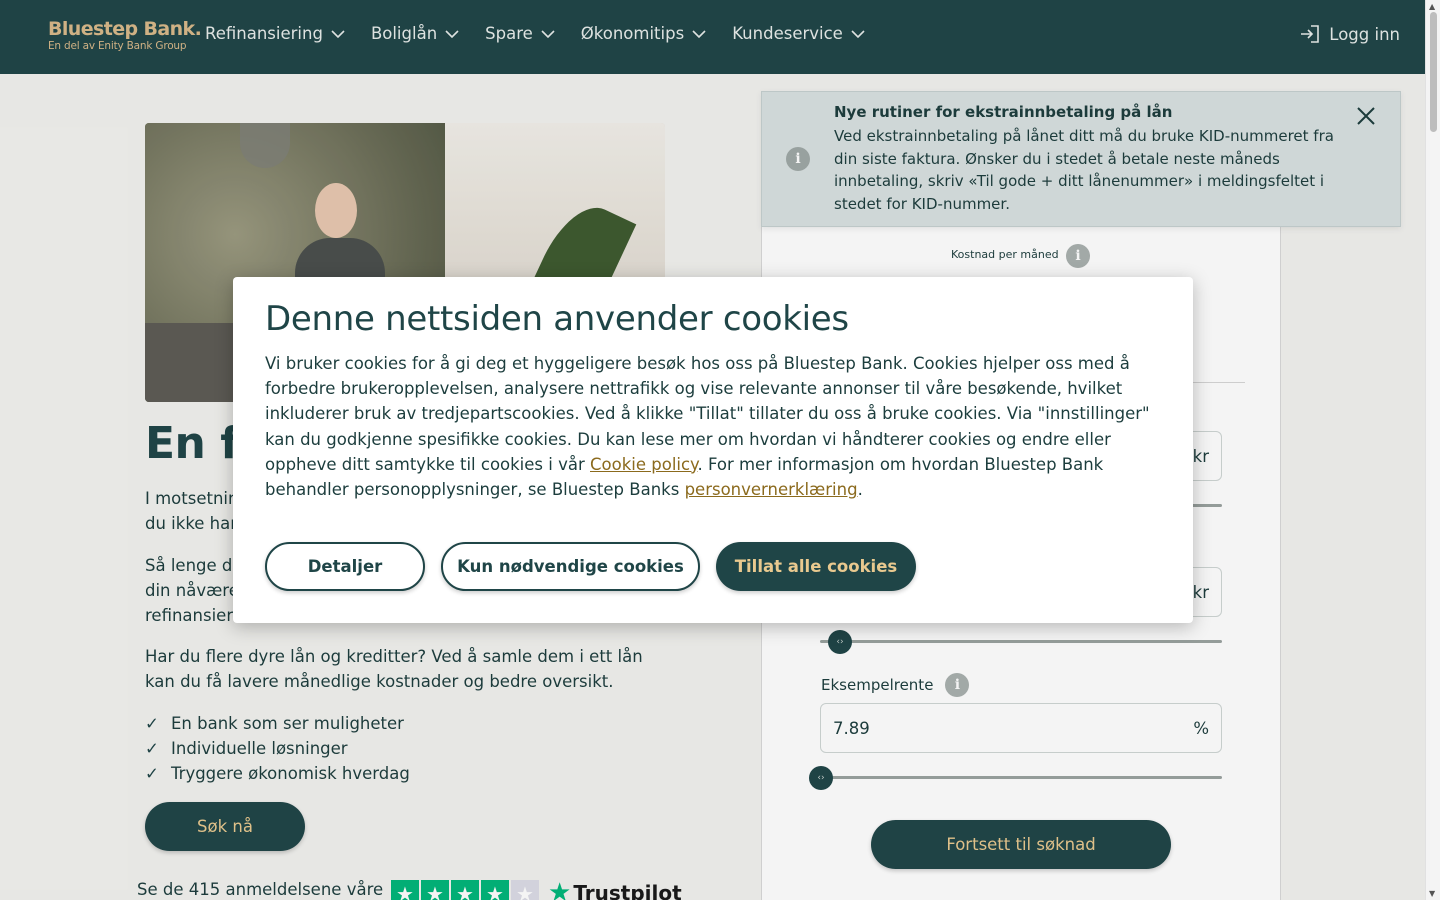 The width and height of the screenshot is (1440, 900). What do you see at coordinates (816, 566) in the screenshot?
I see `allow-all-cookies-button: Tillat alle cookies` at bounding box center [816, 566].